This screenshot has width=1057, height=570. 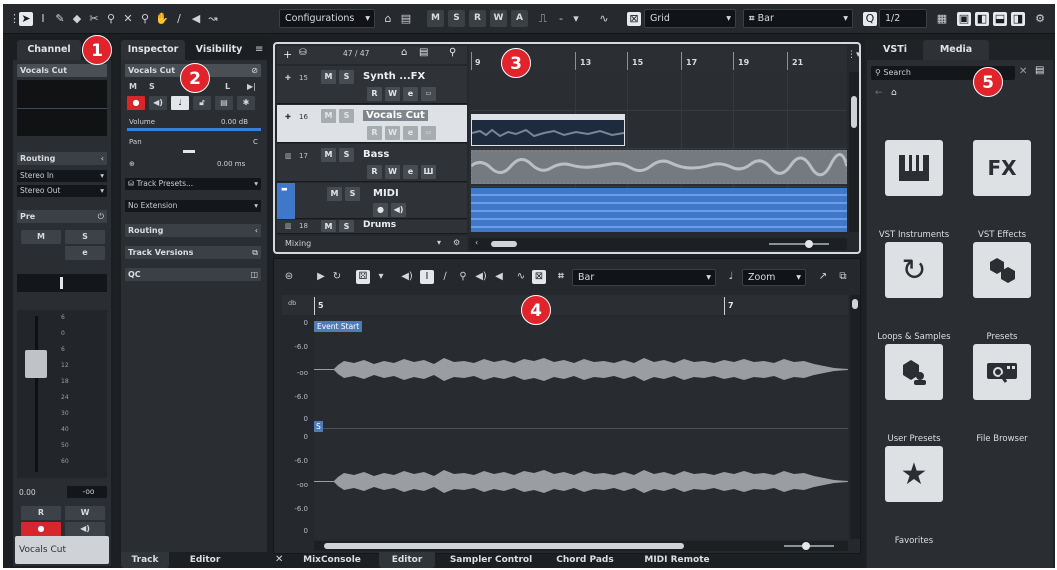 I want to click on snap-value-field: 1/2, so click(x=903, y=18).